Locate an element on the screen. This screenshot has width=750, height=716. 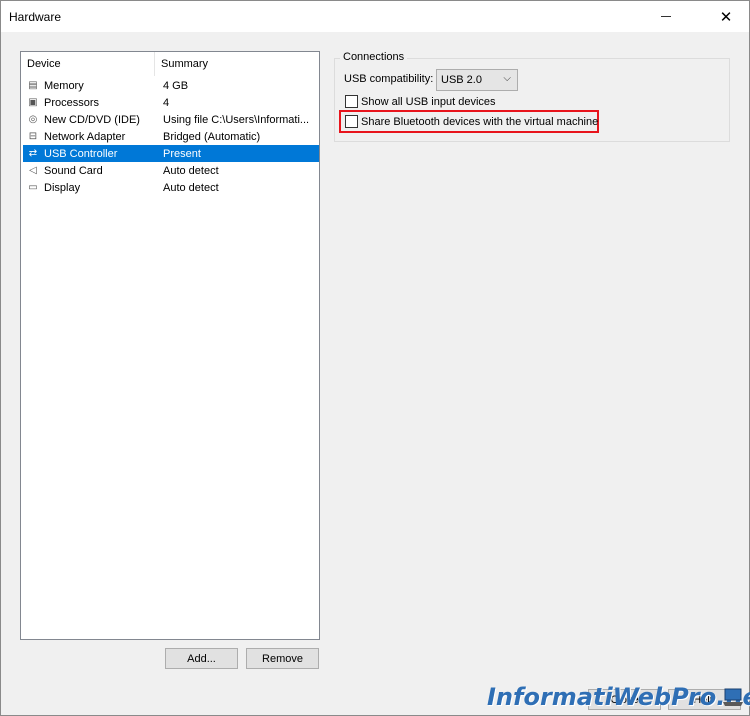
minimize-button is located at coordinates (666, 16).